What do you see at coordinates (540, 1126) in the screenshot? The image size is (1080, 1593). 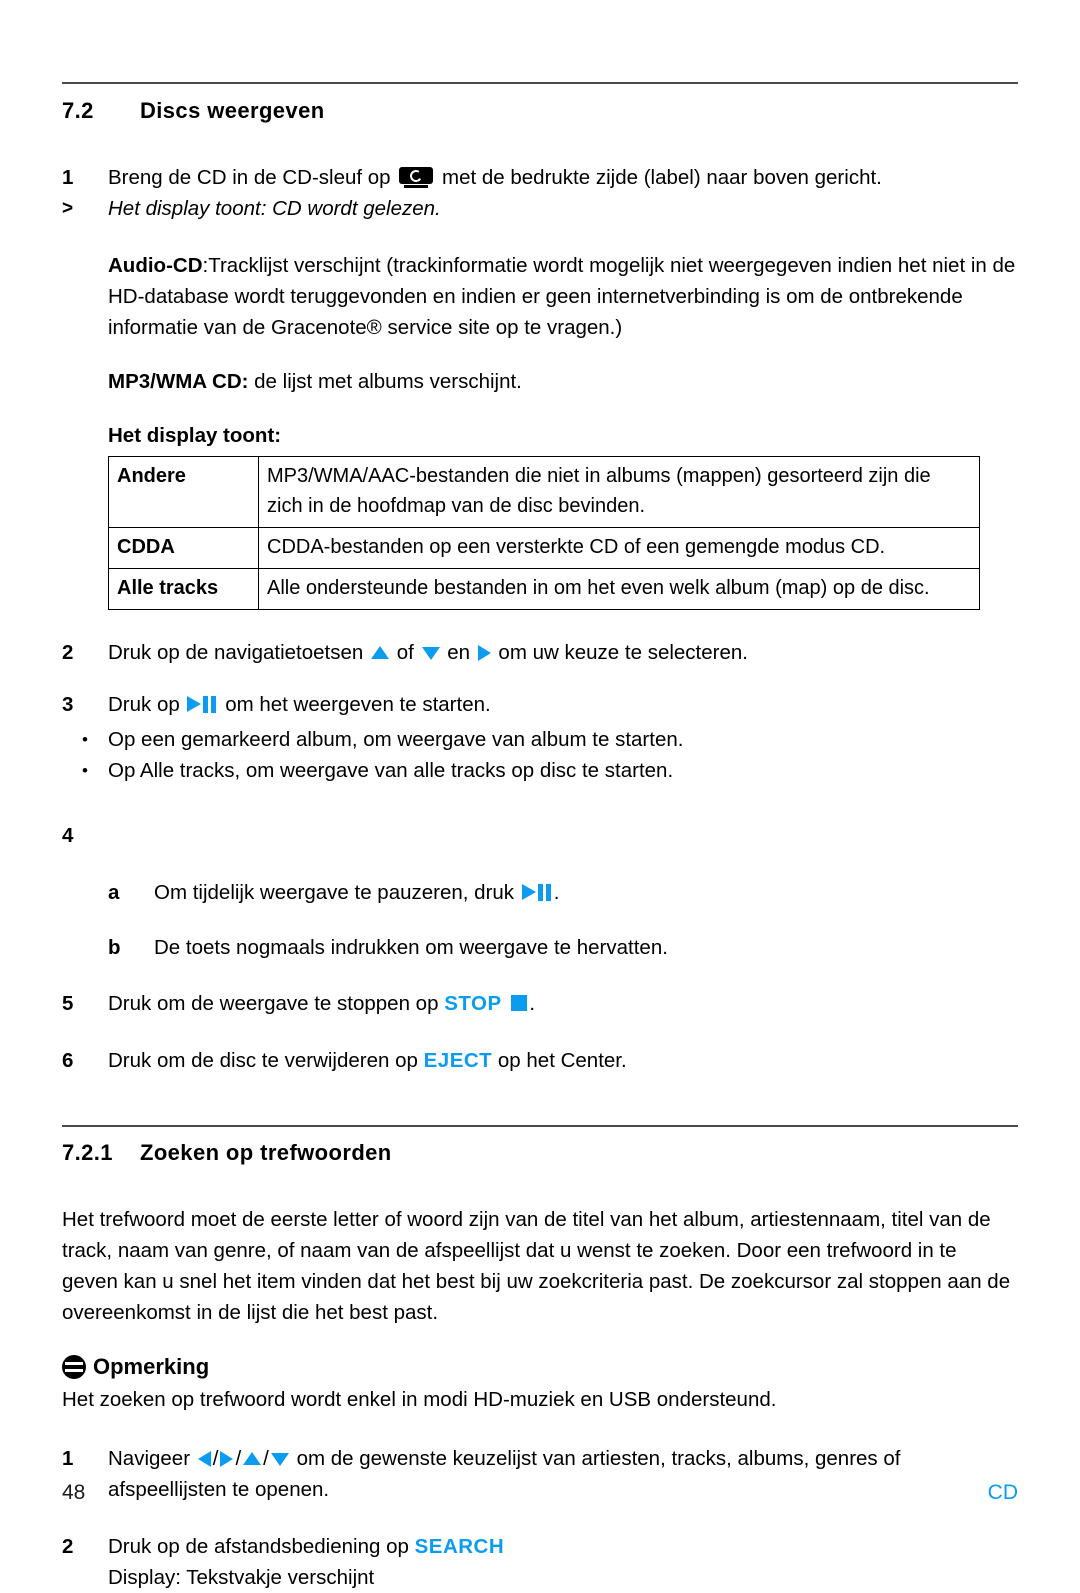 I see `subsection-divider` at bounding box center [540, 1126].